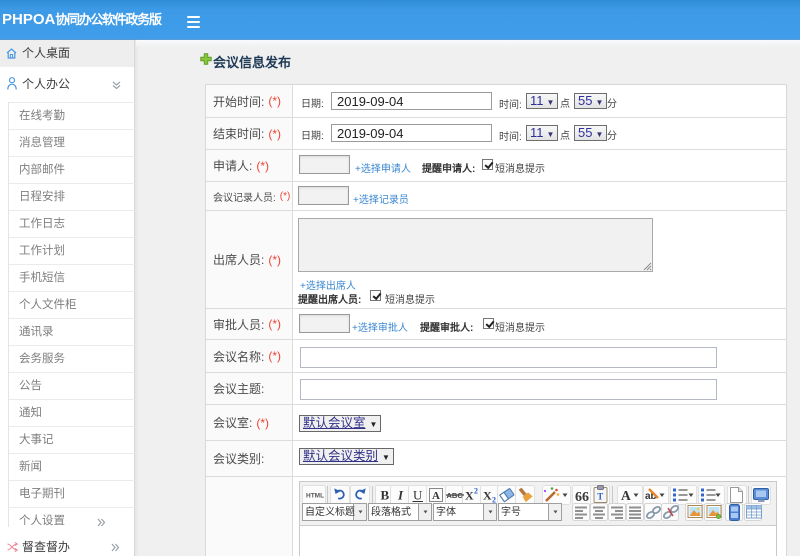 This screenshot has width=800, height=556. I want to click on svg-text: I, so click(400, 495).